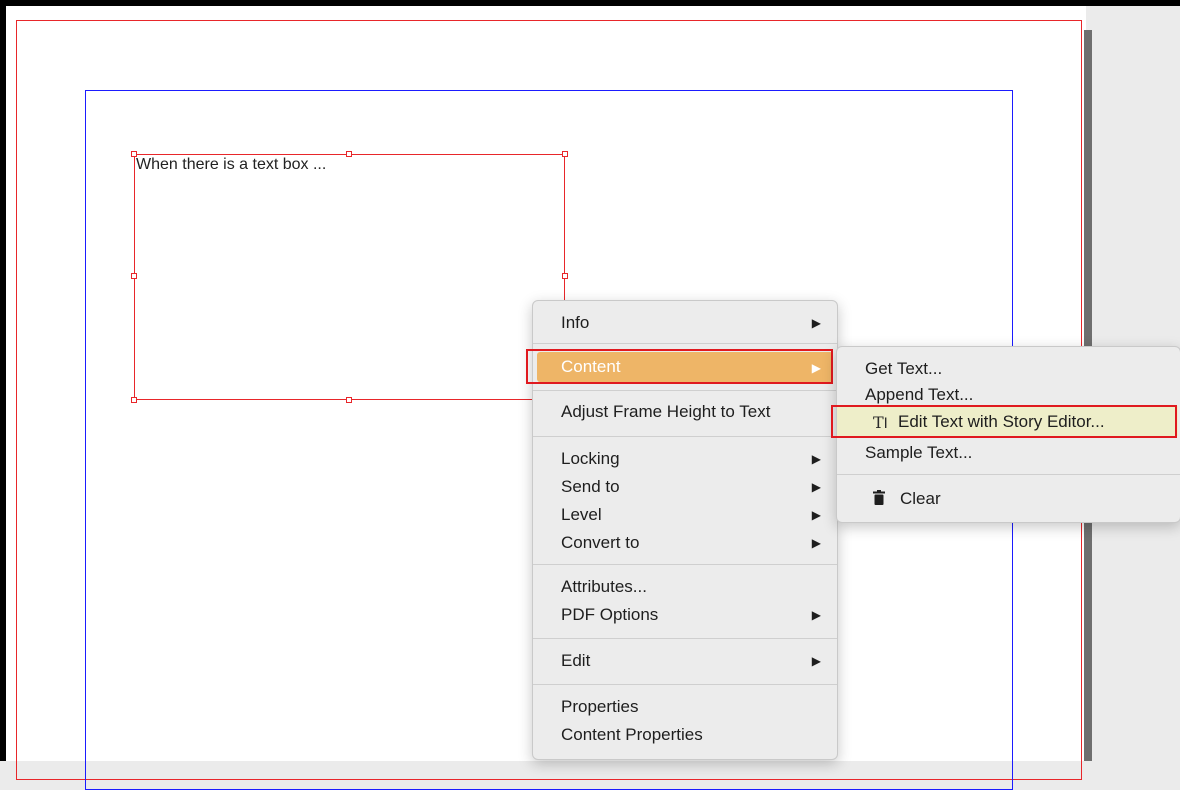 The width and height of the screenshot is (1180, 790). I want to click on menu-item-level: Level ▶, so click(685, 514).